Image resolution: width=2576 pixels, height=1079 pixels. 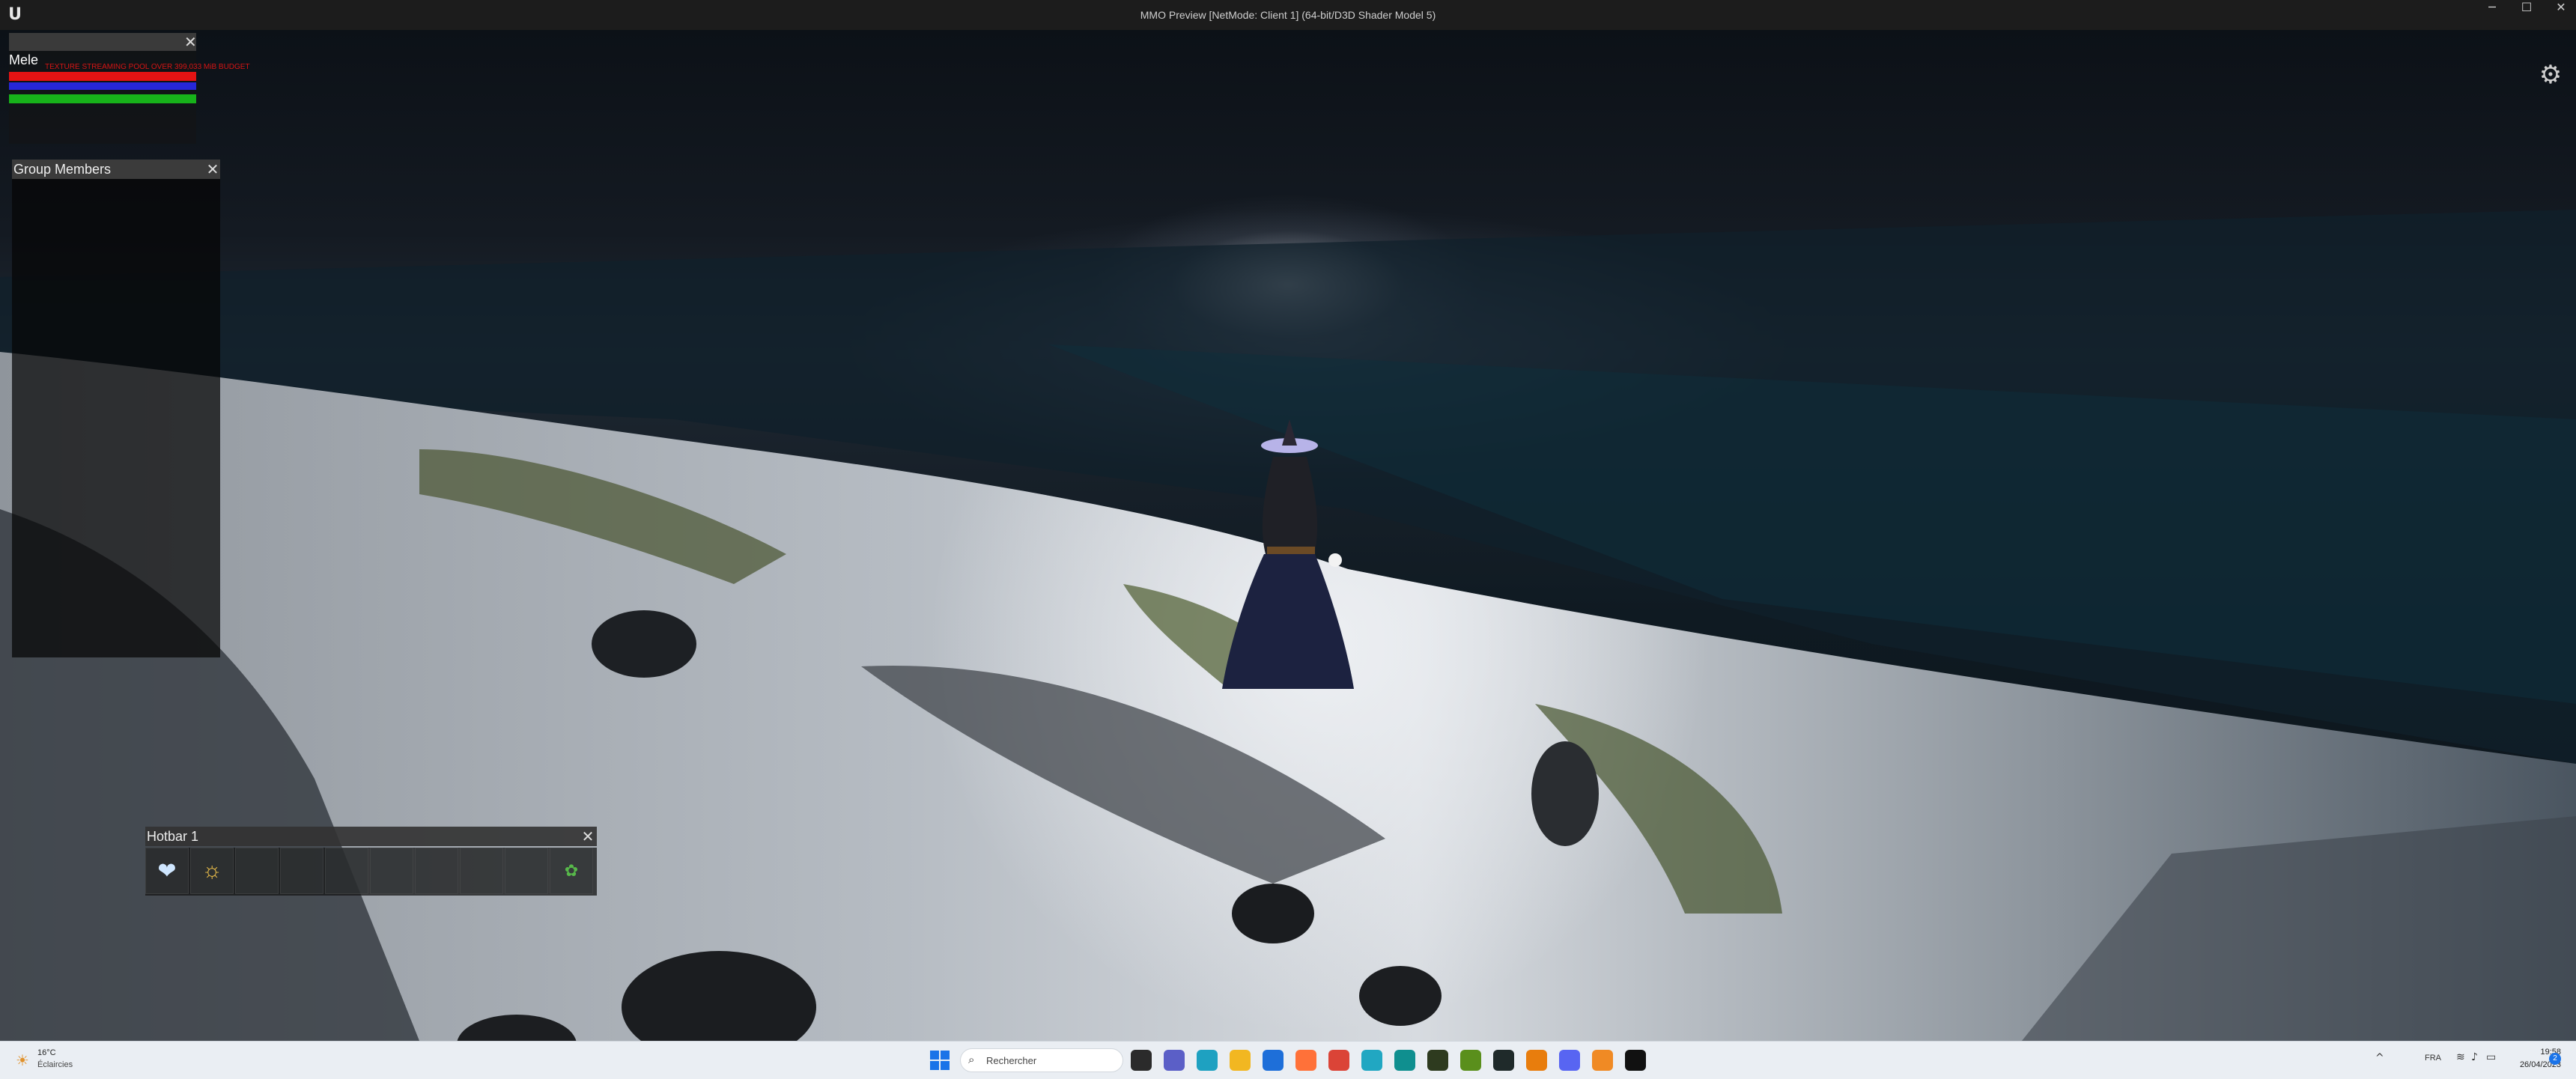 I want to click on hotbar-slot-2: ☼, so click(x=212, y=871).